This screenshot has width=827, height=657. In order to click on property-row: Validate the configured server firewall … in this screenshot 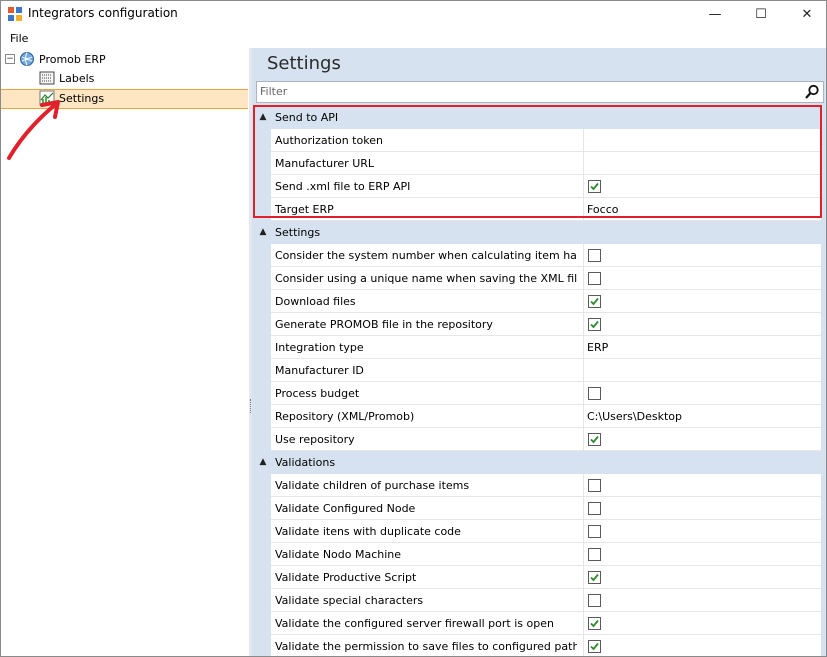, I will do `click(546, 623)`.